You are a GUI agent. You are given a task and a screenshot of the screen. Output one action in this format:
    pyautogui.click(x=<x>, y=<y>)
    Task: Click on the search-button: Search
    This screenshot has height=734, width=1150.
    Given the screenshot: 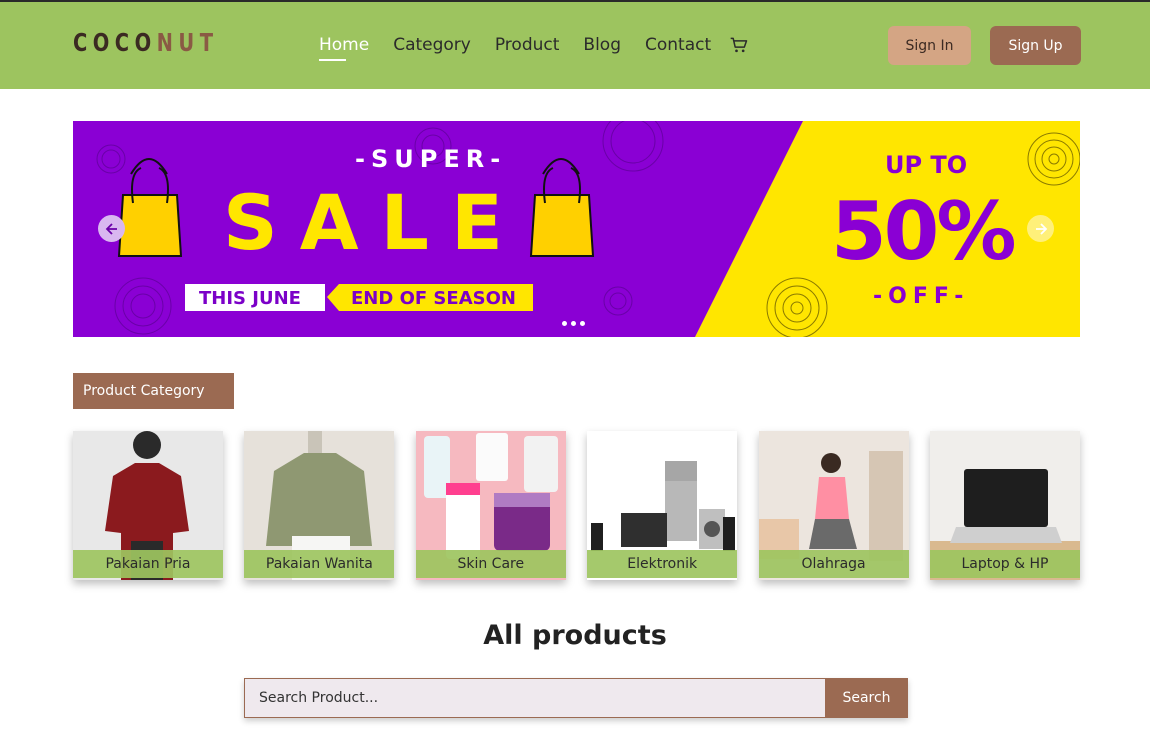 What is the action you would take?
    pyautogui.click(x=866, y=698)
    